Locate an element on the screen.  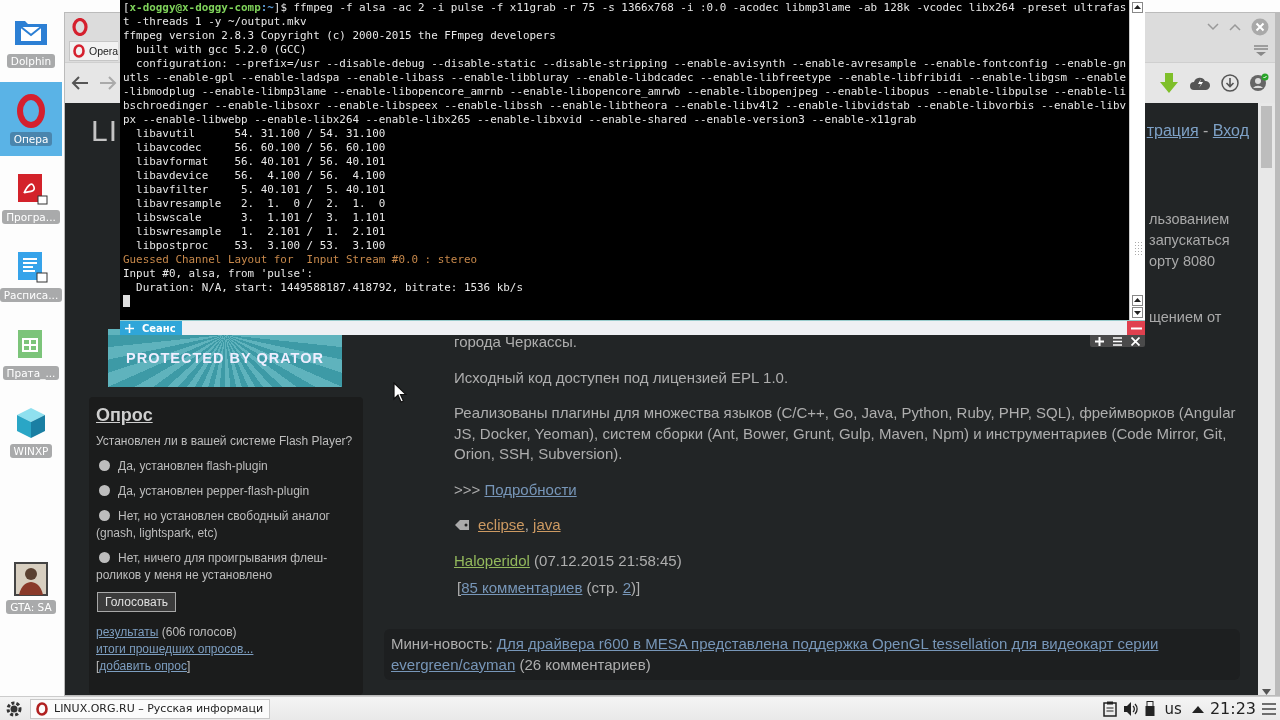
poll-link-line: [добавить опрос] is located at coordinates (144, 666).